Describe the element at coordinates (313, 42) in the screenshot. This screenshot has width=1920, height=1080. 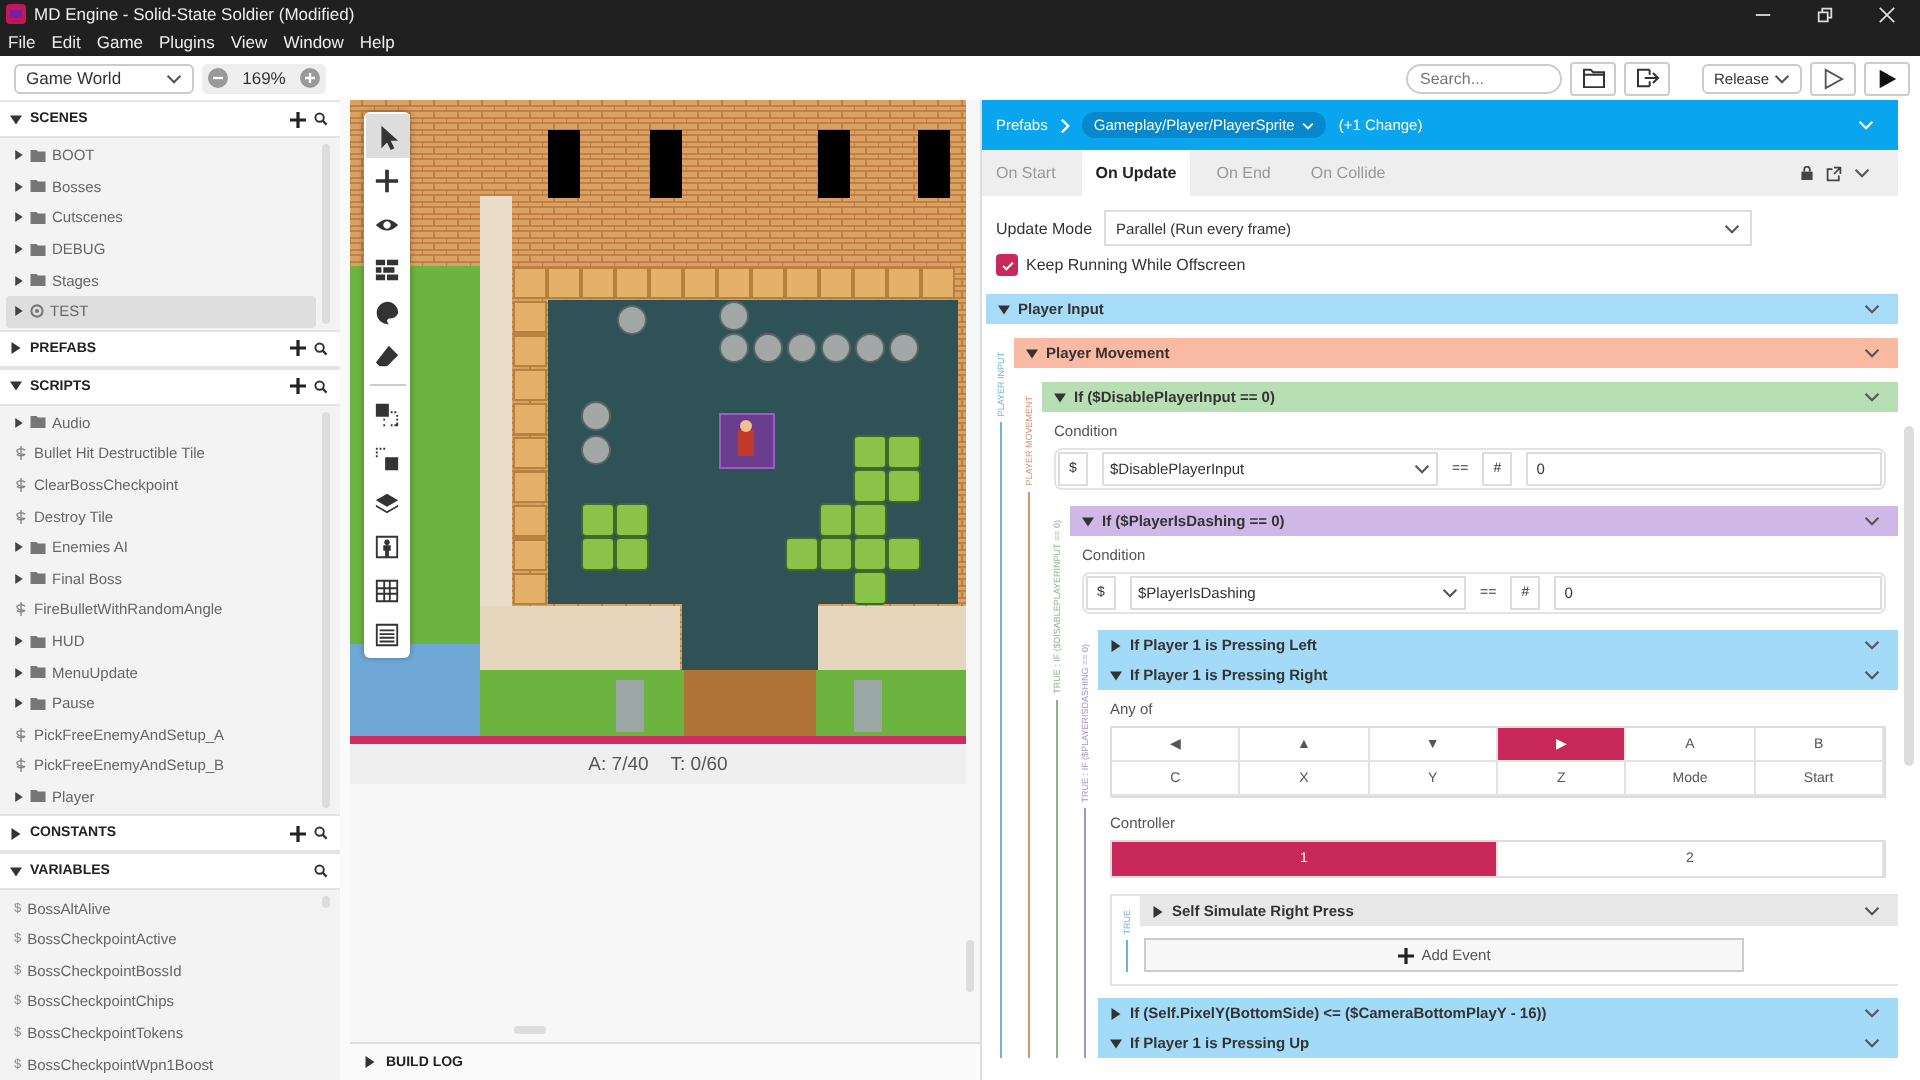
I see `menu-item: Window` at that location.